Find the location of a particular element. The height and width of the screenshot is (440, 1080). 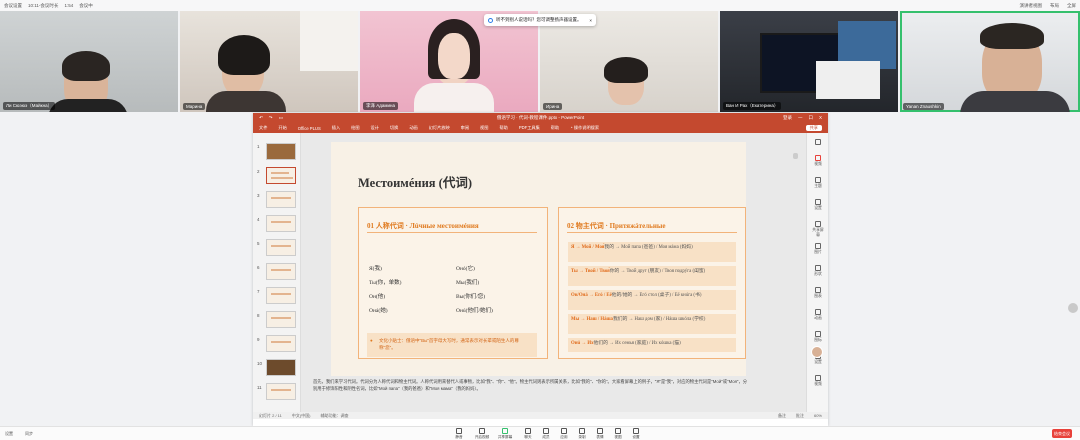

layout-button: 布局 is located at coordinates (1054, 6).